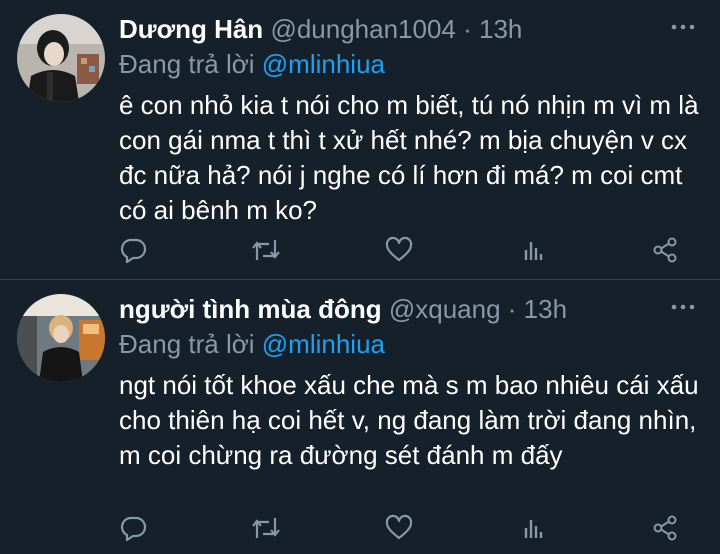 The height and width of the screenshot is (554, 720). I want to click on tweet-header: người tình mùa đông @xquang · 13h, so click(389, 309).